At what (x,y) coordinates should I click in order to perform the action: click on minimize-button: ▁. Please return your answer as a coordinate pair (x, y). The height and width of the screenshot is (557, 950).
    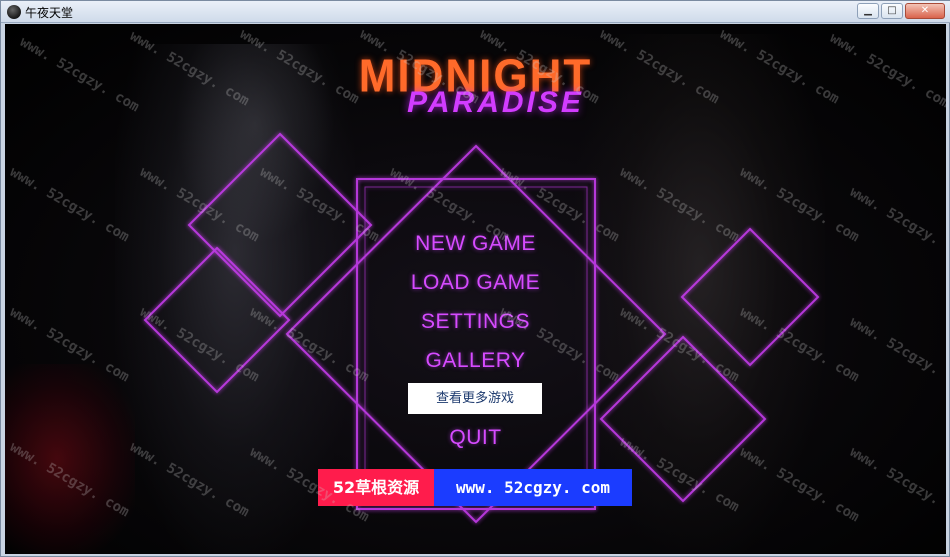
    Looking at the image, I should click on (868, 11).